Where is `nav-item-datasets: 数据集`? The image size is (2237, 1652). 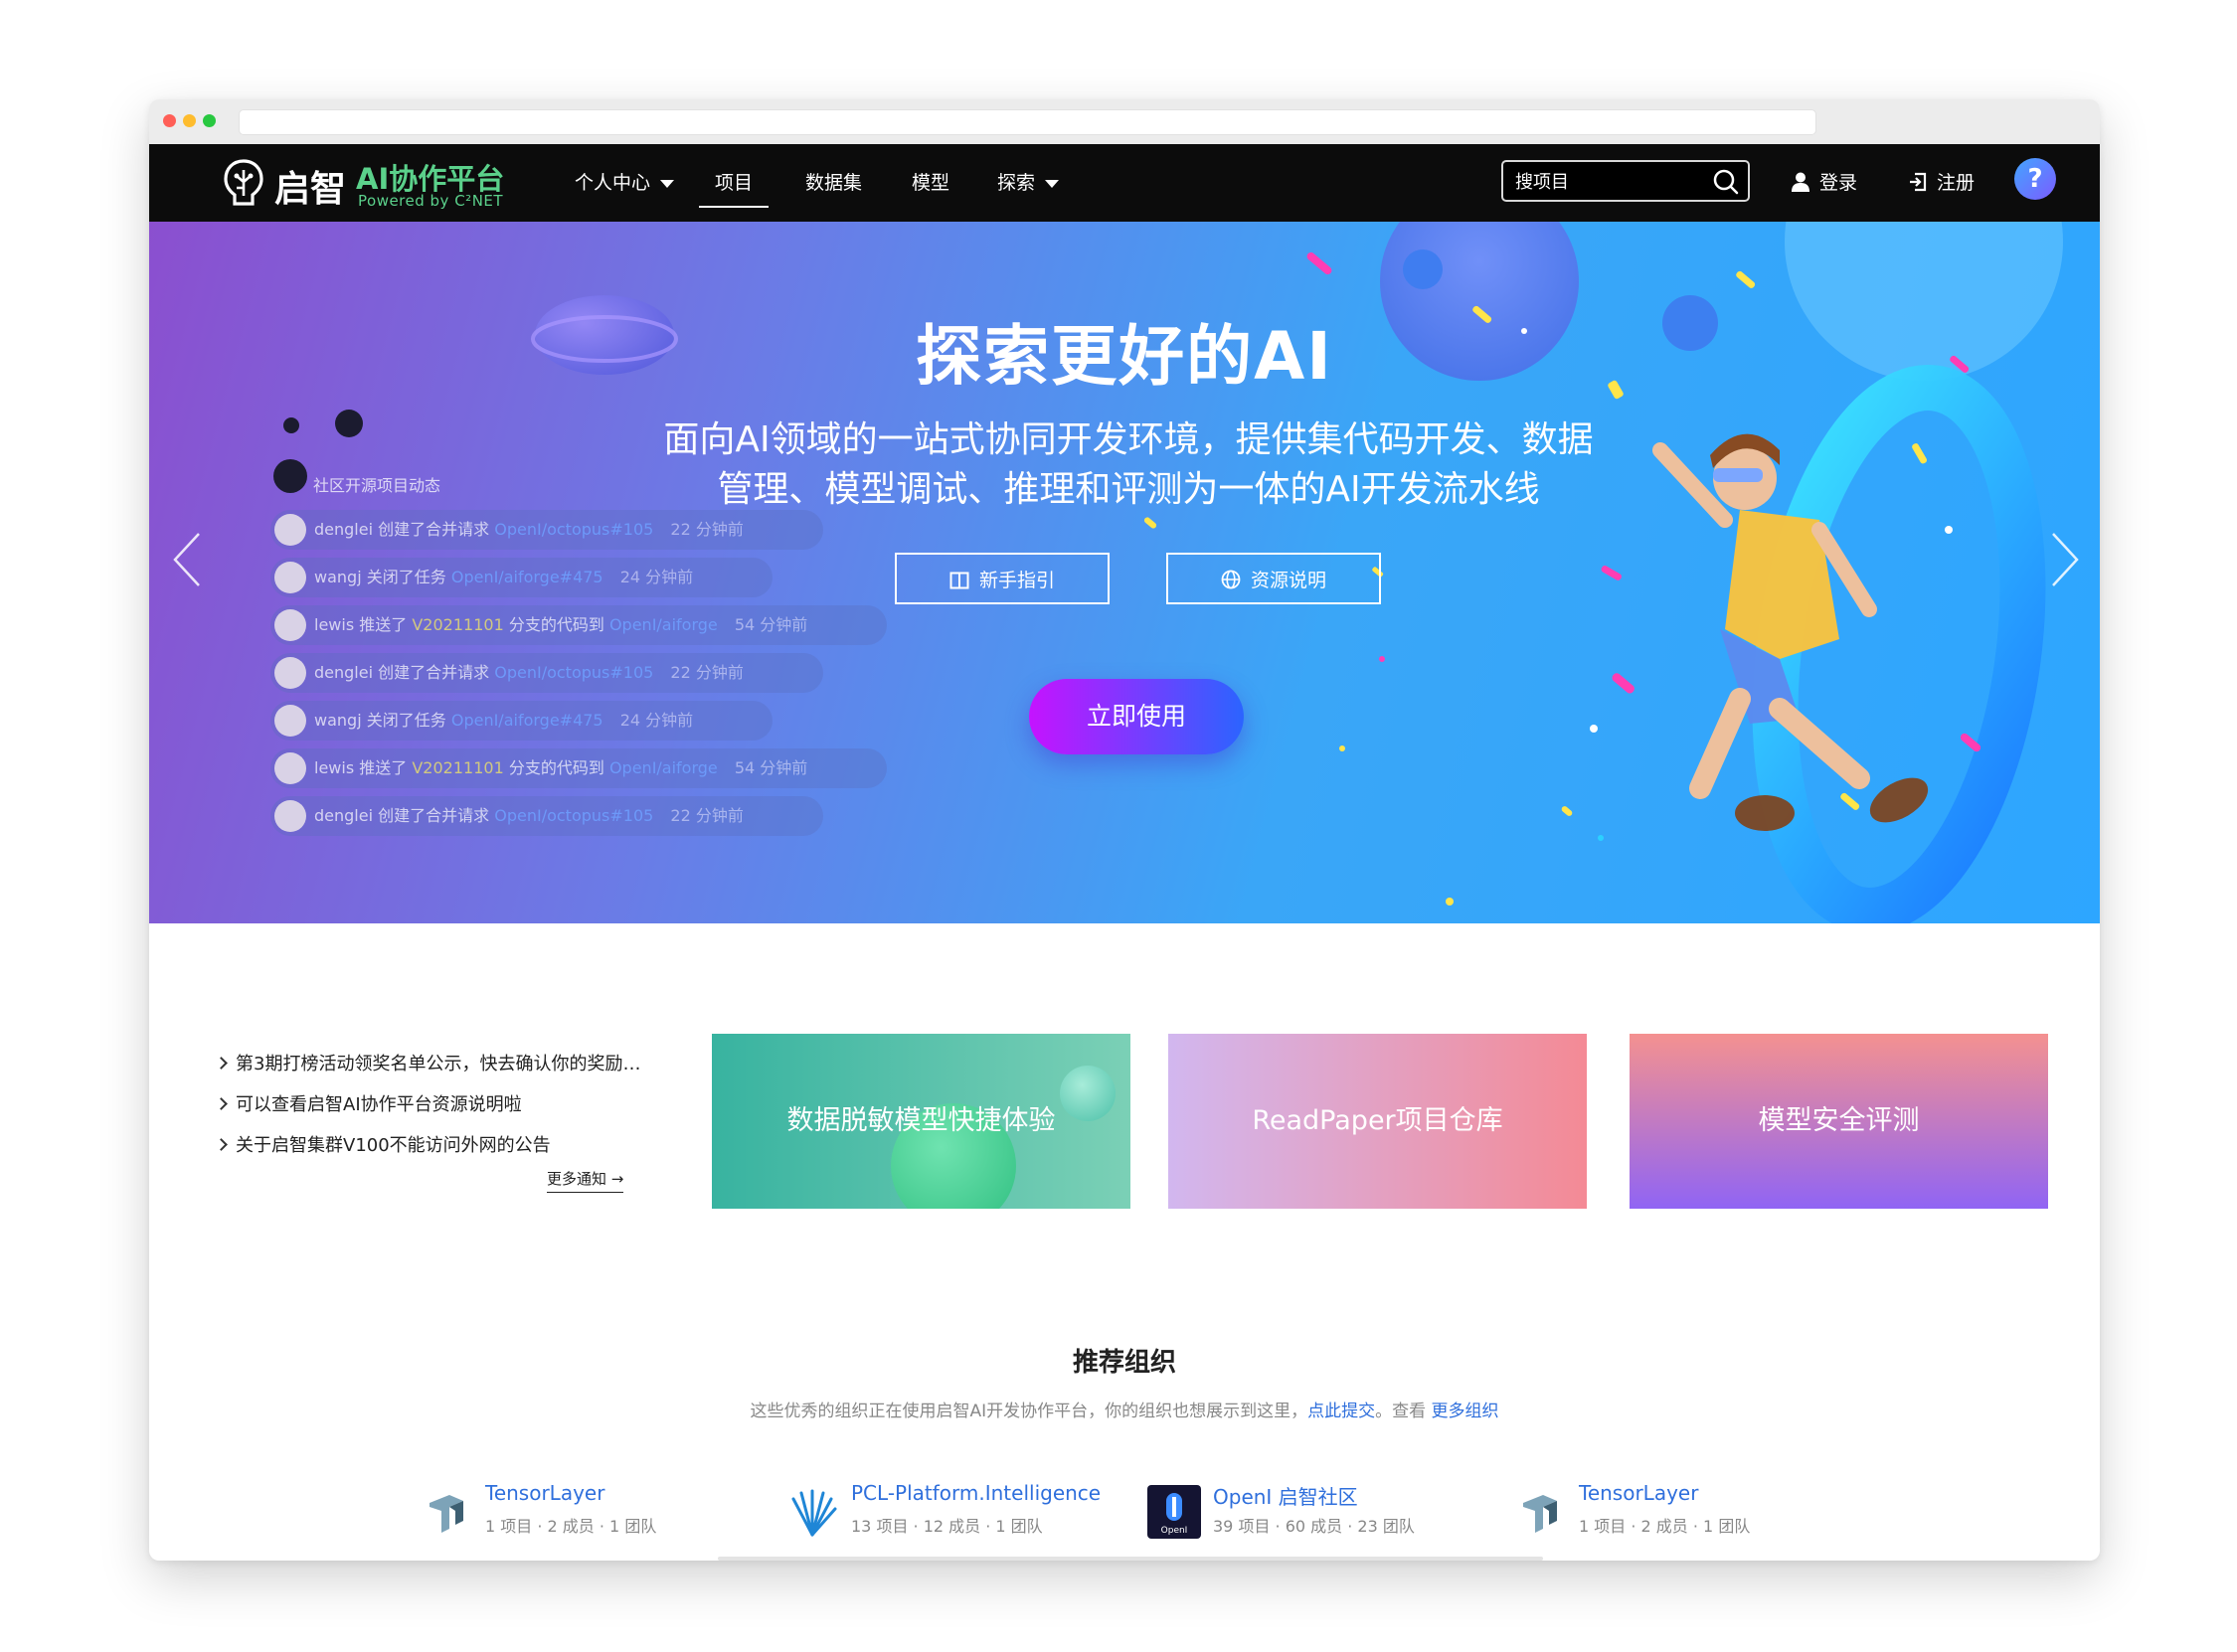 nav-item-datasets: 数据集 is located at coordinates (834, 183).